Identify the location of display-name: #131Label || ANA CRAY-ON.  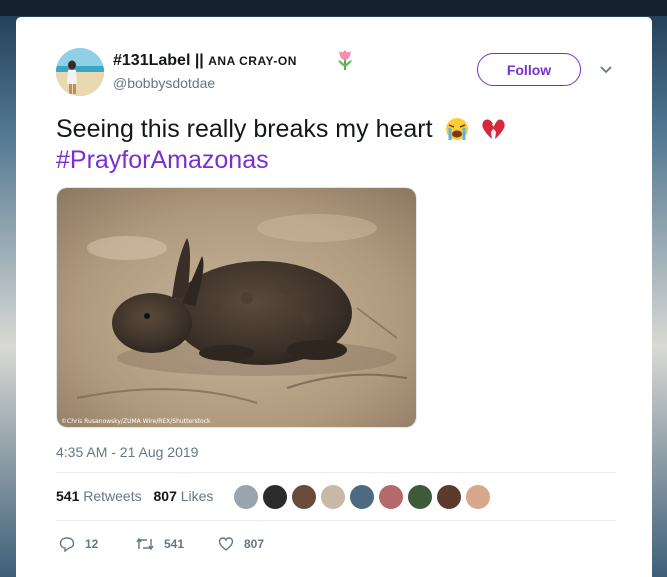
(205, 61).